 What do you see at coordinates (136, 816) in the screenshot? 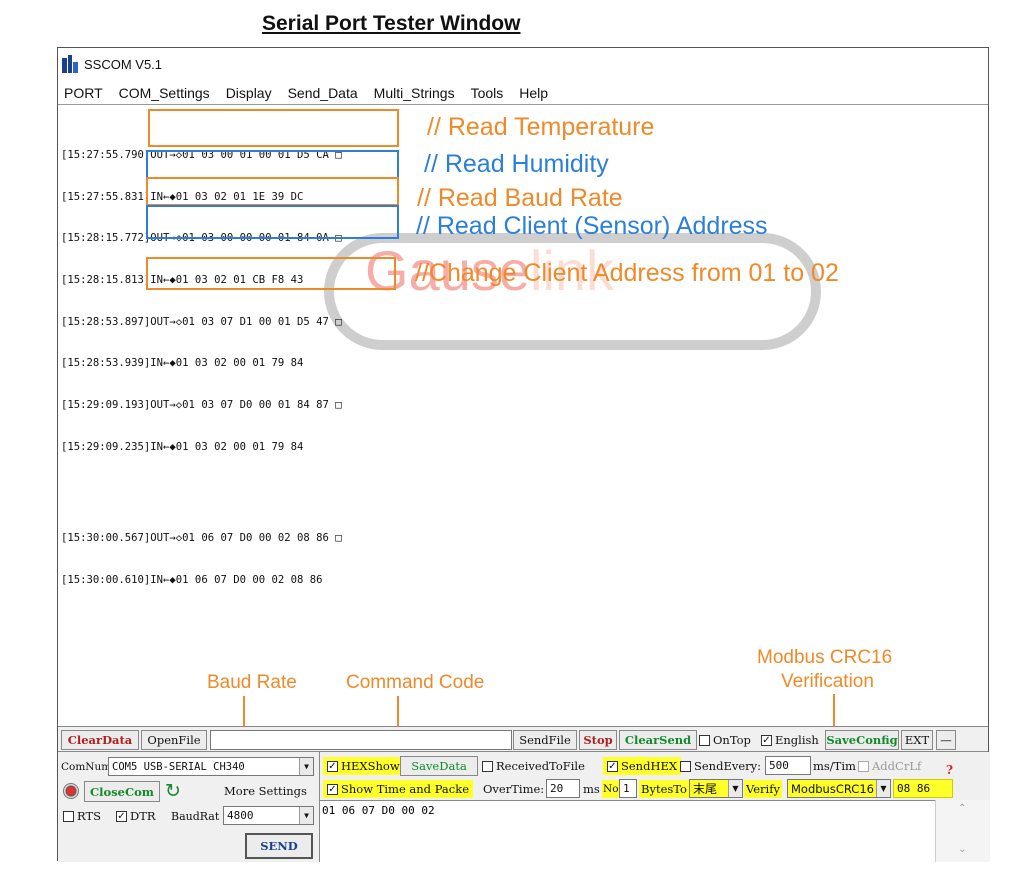
I see `dtr-checkbox: ✓ DTR` at bounding box center [136, 816].